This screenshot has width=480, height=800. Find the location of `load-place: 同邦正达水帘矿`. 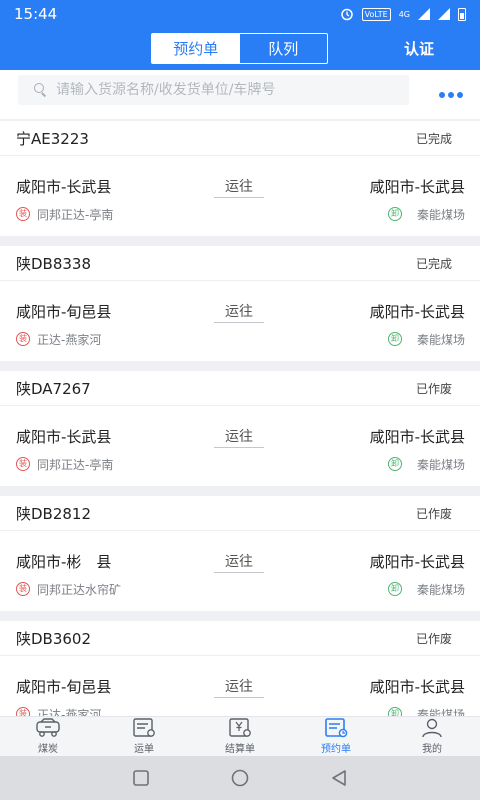

load-place: 同邦正达水帘矿 is located at coordinates (79, 590).